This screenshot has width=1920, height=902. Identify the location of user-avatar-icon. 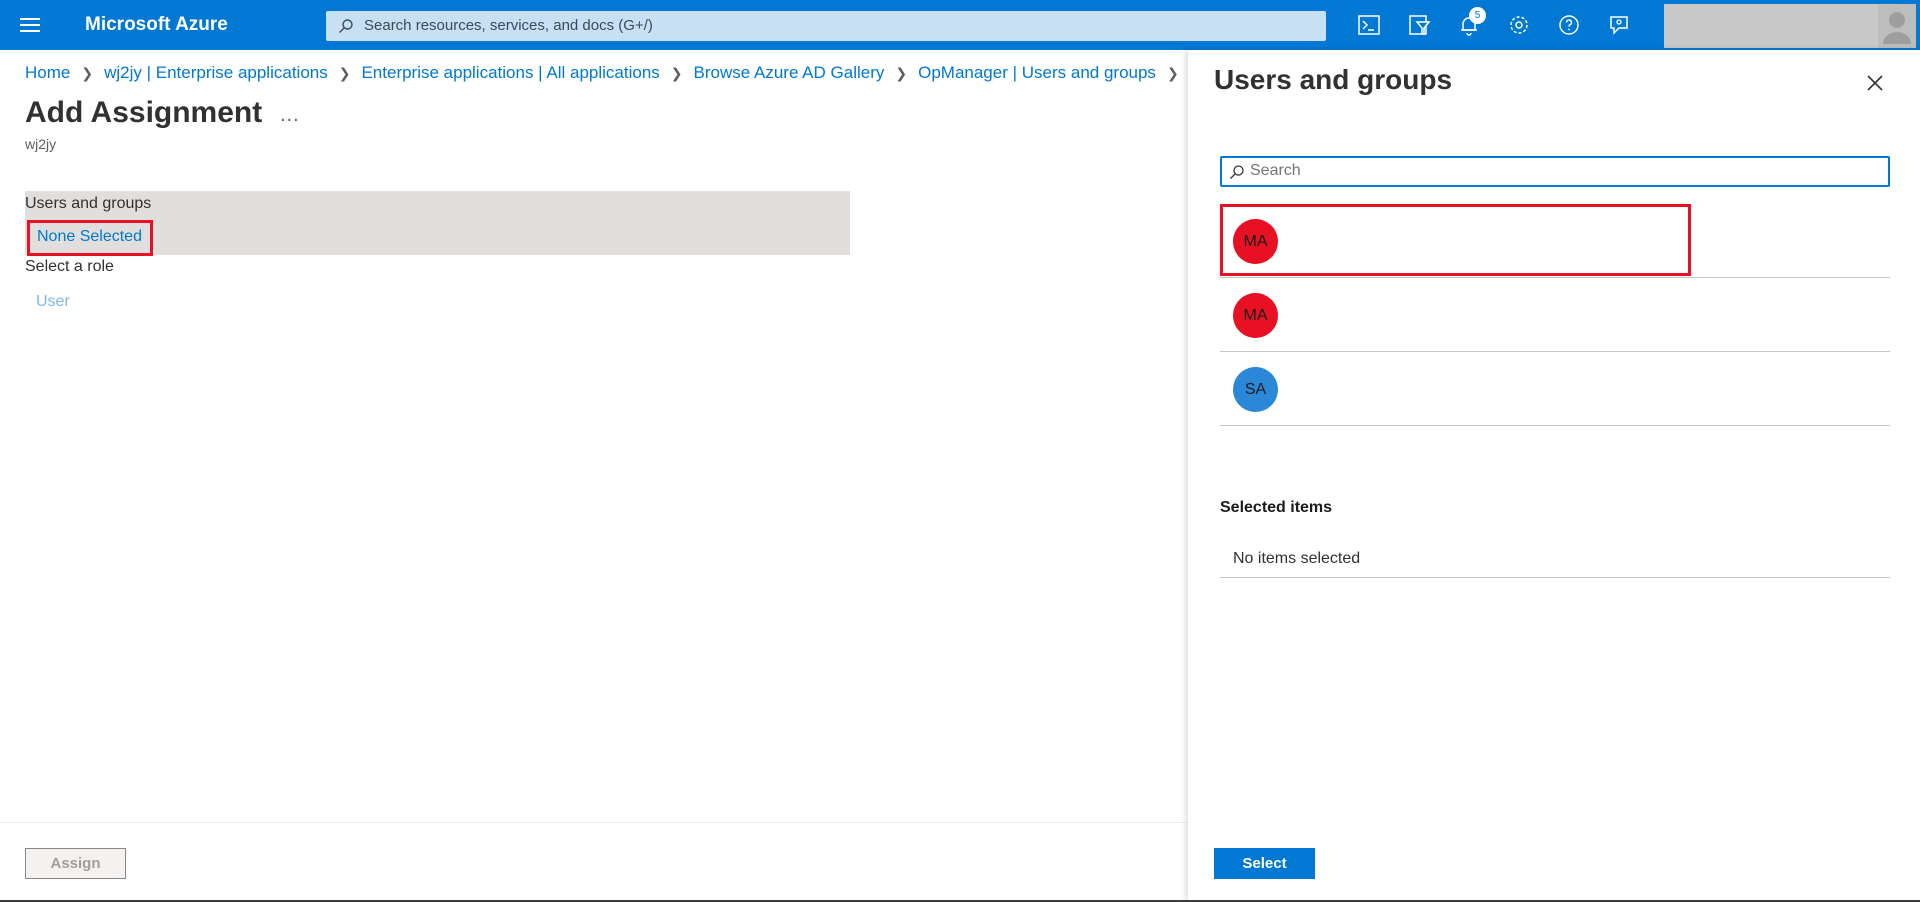
(1897, 26).